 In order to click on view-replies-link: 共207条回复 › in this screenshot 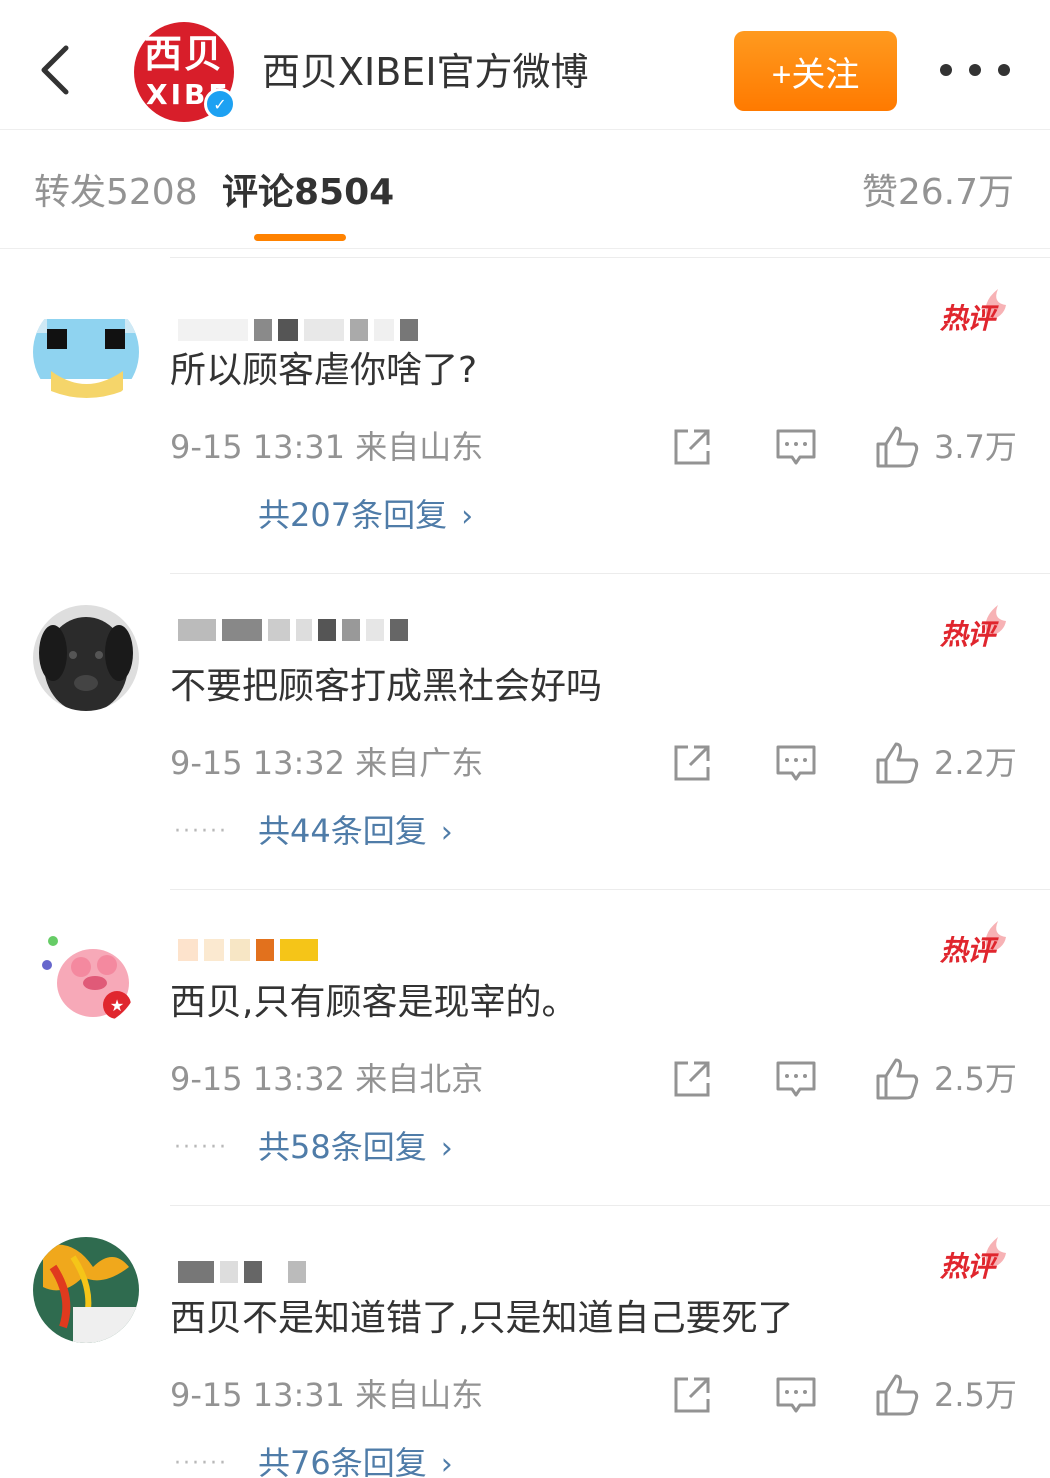, I will do `click(365, 516)`.